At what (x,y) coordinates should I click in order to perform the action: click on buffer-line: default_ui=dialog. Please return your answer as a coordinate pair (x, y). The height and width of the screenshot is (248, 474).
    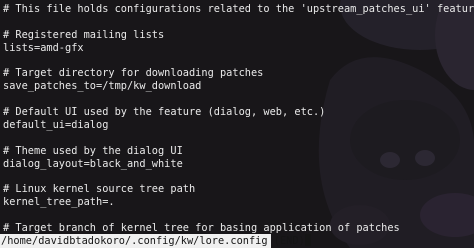
    Looking at the image, I should click on (56, 125).